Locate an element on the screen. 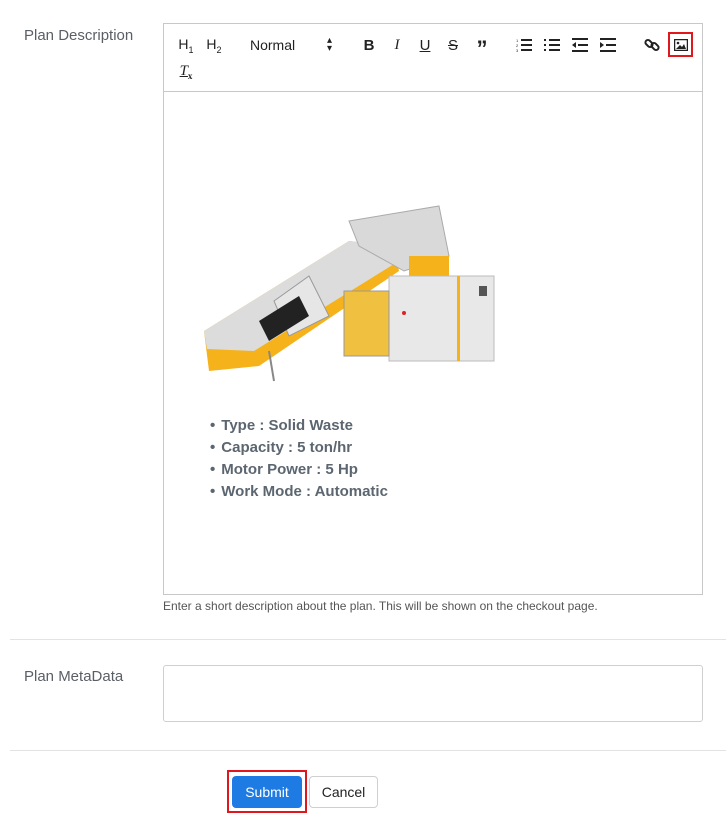 This screenshot has height=833, width=726. image-button-highlight is located at coordinates (680, 44).